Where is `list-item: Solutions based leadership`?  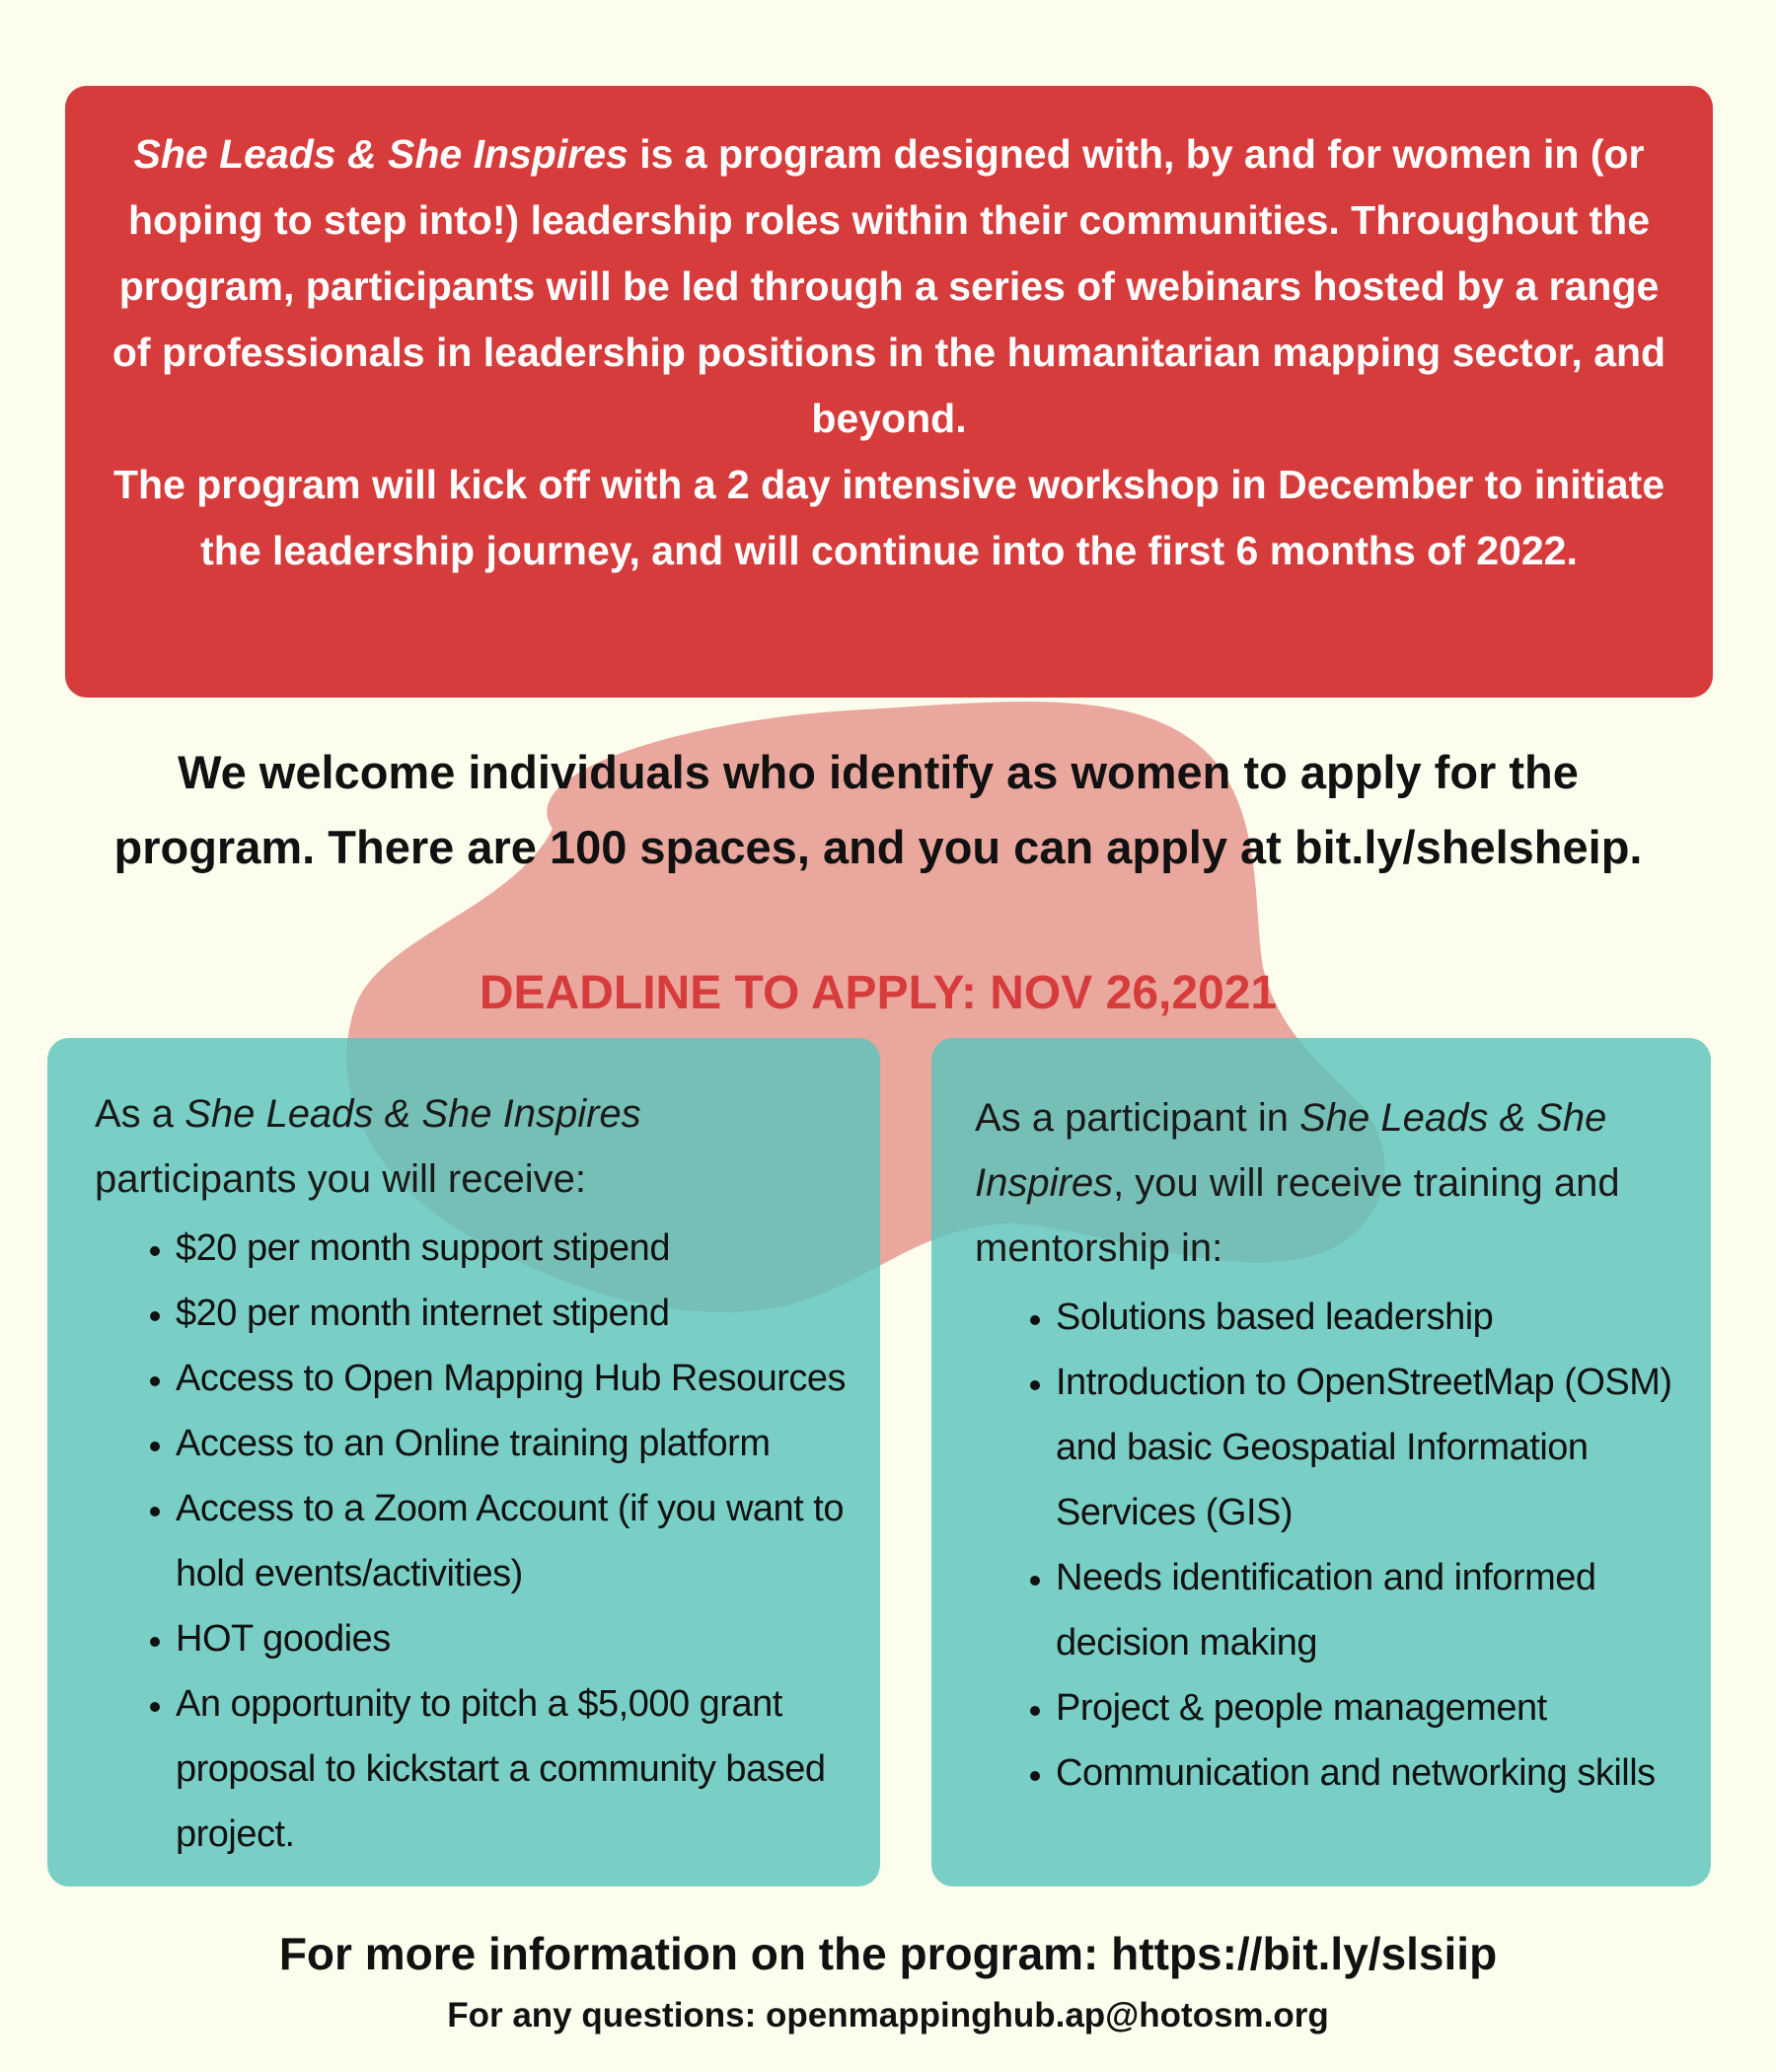 list-item: Solutions based leadership is located at coordinates (1369, 1318).